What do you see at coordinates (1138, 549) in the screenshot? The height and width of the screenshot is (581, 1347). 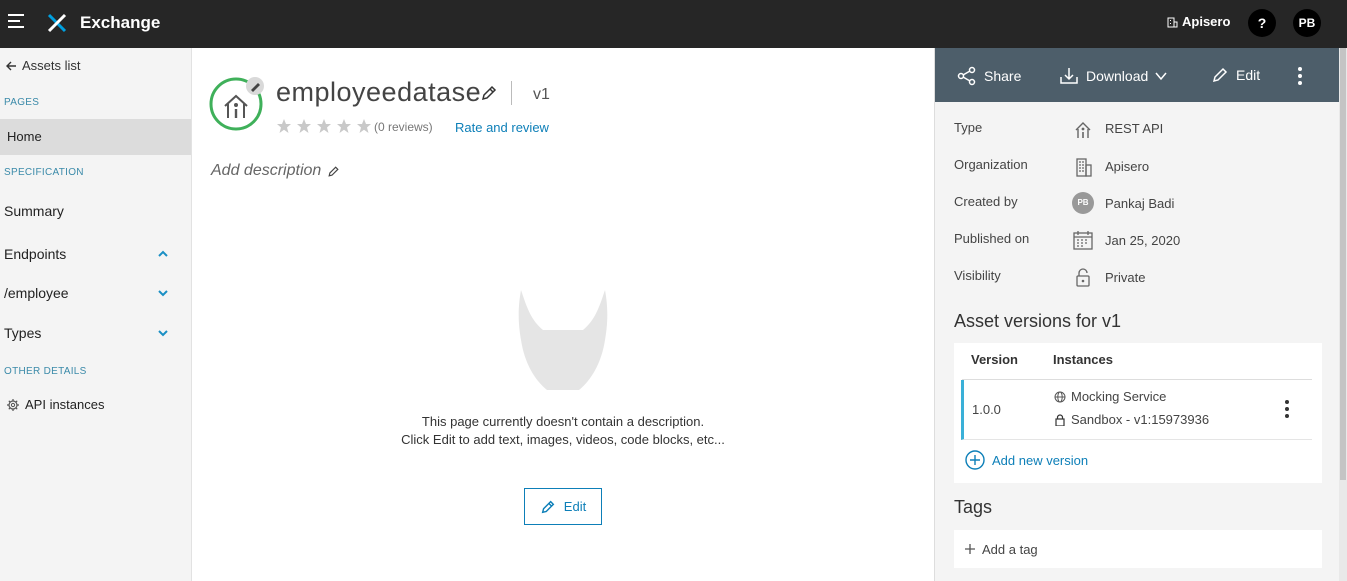 I see `add-tag-button: Add a tag` at bounding box center [1138, 549].